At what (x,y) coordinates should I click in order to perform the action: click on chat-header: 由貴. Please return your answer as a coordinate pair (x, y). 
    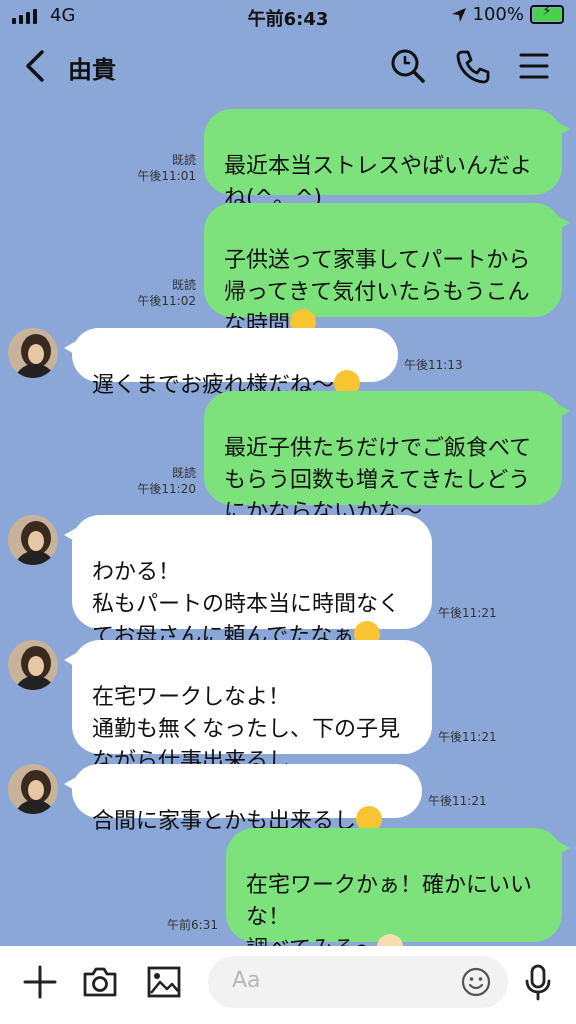
    Looking at the image, I should click on (288, 67).